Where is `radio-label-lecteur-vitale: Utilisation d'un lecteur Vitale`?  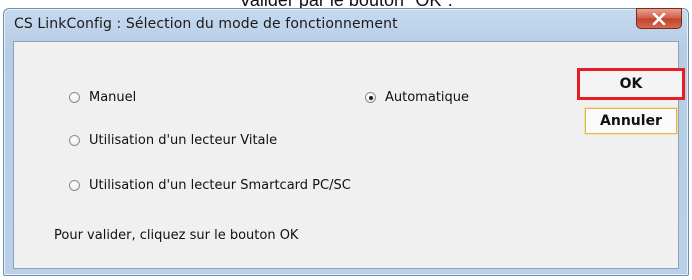
radio-label-lecteur-vitale: Utilisation d'un lecteur Vitale is located at coordinates (183, 140).